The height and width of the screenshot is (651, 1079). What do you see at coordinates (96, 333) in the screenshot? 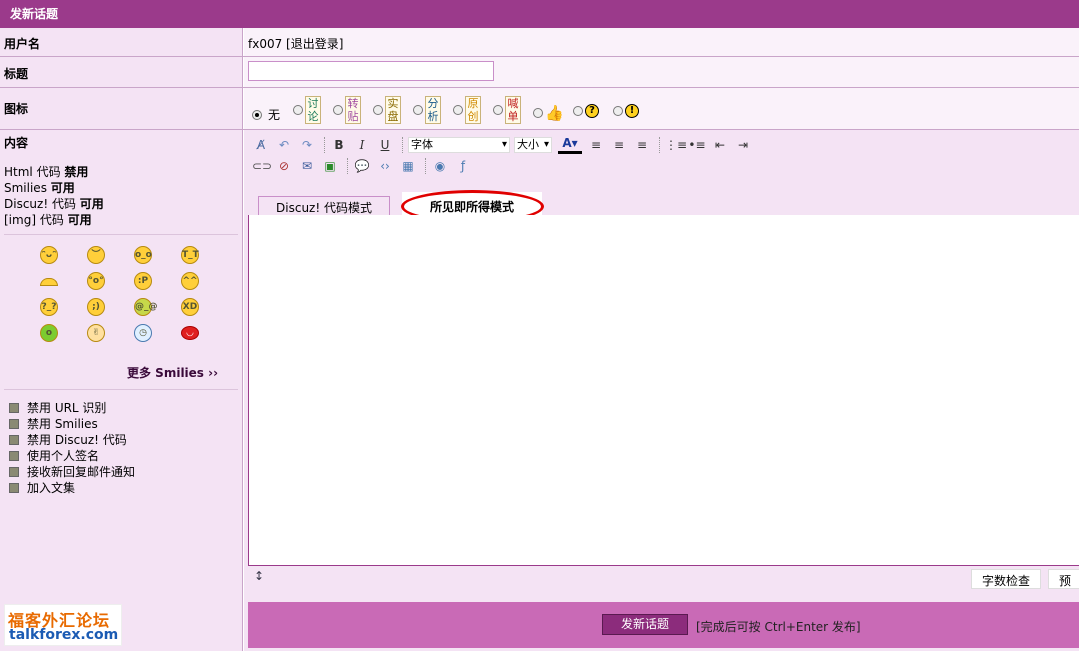
I see `victory-hand-icon: ✌` at bounding box center [96, 333].